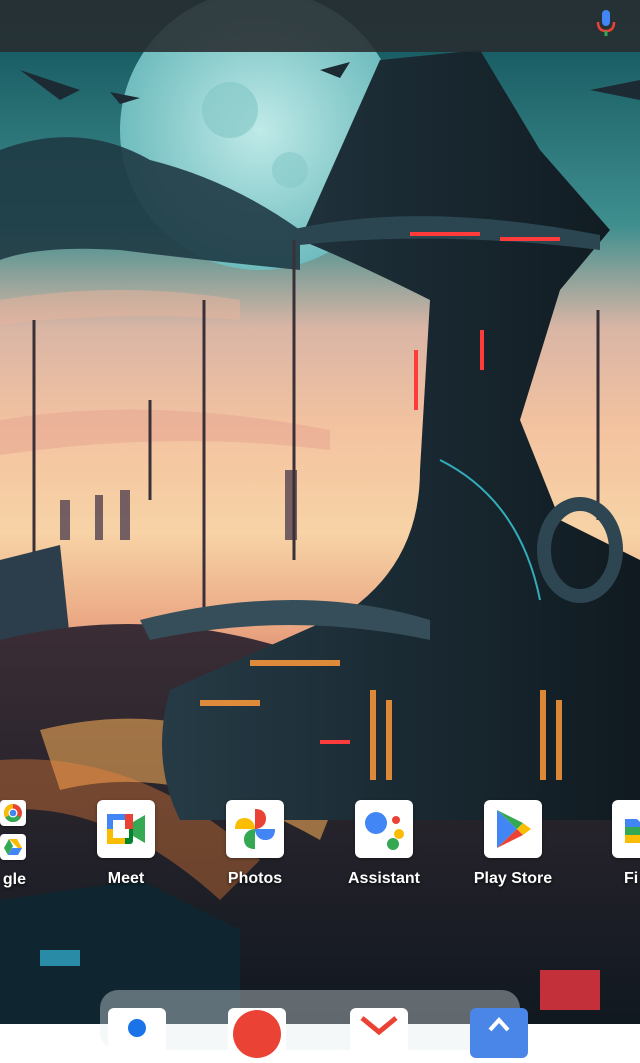 Image resolution: width=640 pixels, height=1063 pixels. Describe the element at coordinates (513, 878) in the screenshot. I see `app-label: Play Store` at that location.